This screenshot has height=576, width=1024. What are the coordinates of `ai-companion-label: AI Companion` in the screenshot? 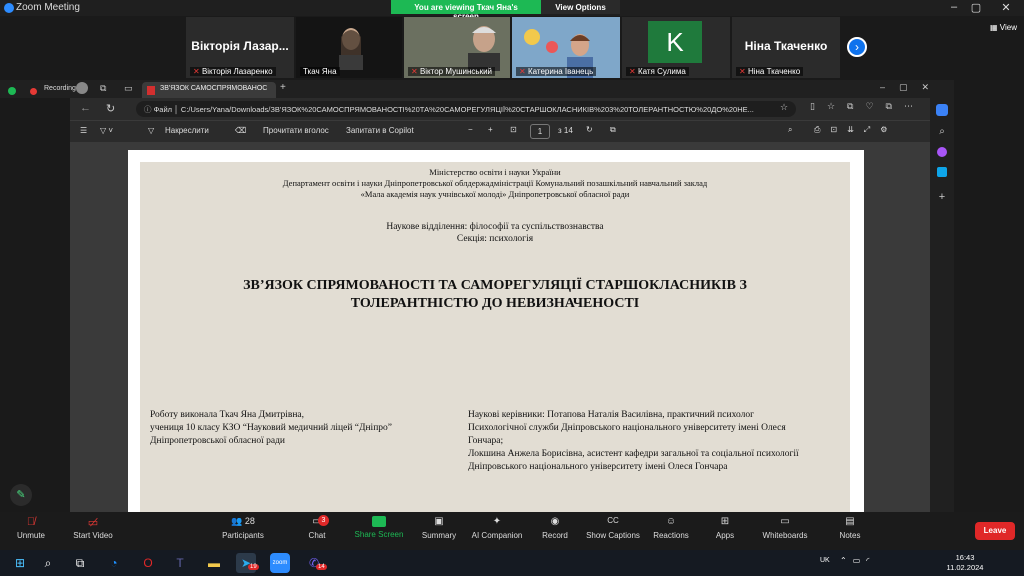 It's located at (497, 535).